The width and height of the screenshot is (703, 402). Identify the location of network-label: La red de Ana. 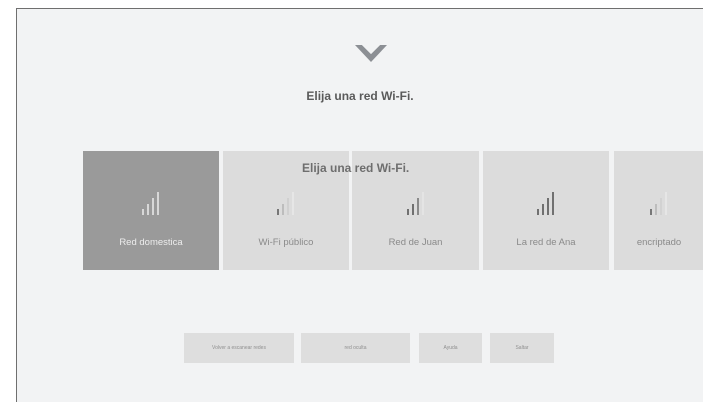
(546, 242).